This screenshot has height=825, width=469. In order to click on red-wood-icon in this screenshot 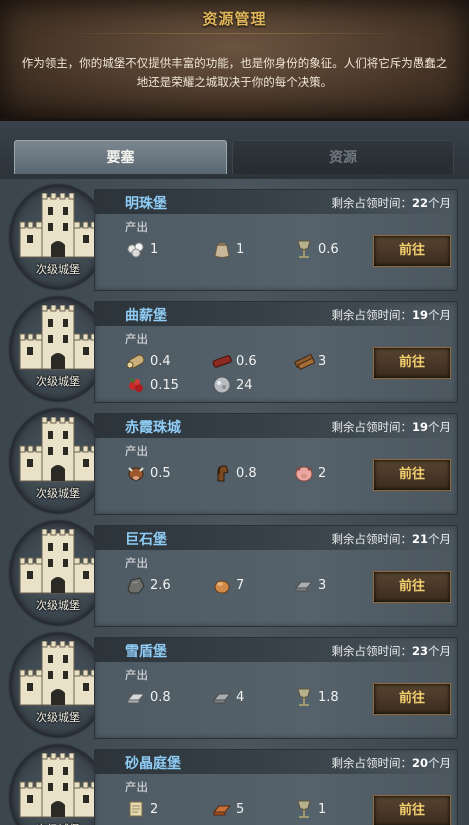, I will do `click(222, 361)`.